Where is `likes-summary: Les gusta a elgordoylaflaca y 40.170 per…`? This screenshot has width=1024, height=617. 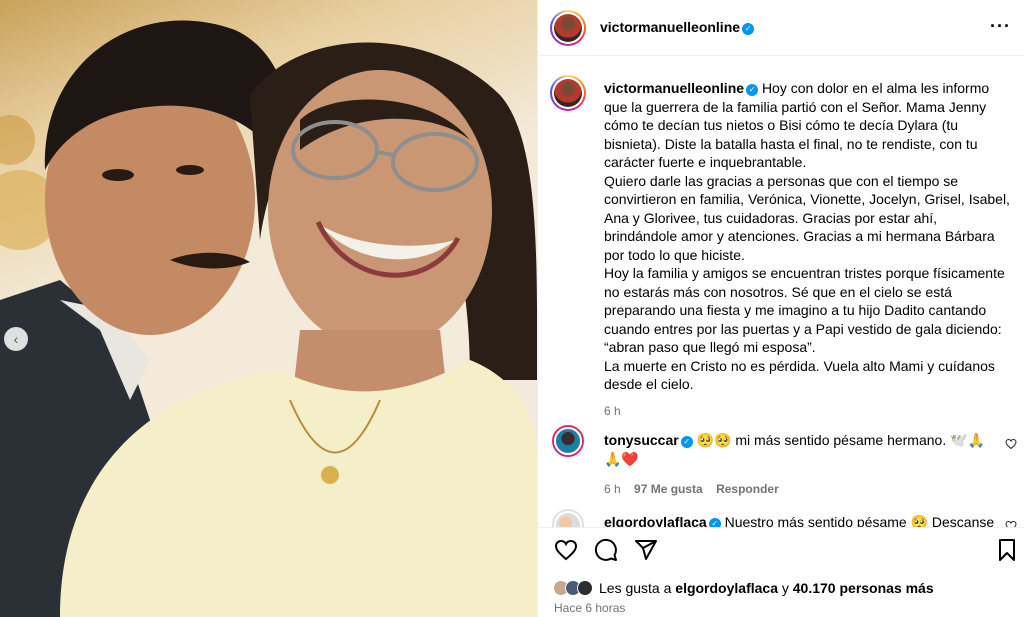 likes-summary: Les gusta a elgordoylaflaca y 40.170 per… is located at coordinates (743, 588).